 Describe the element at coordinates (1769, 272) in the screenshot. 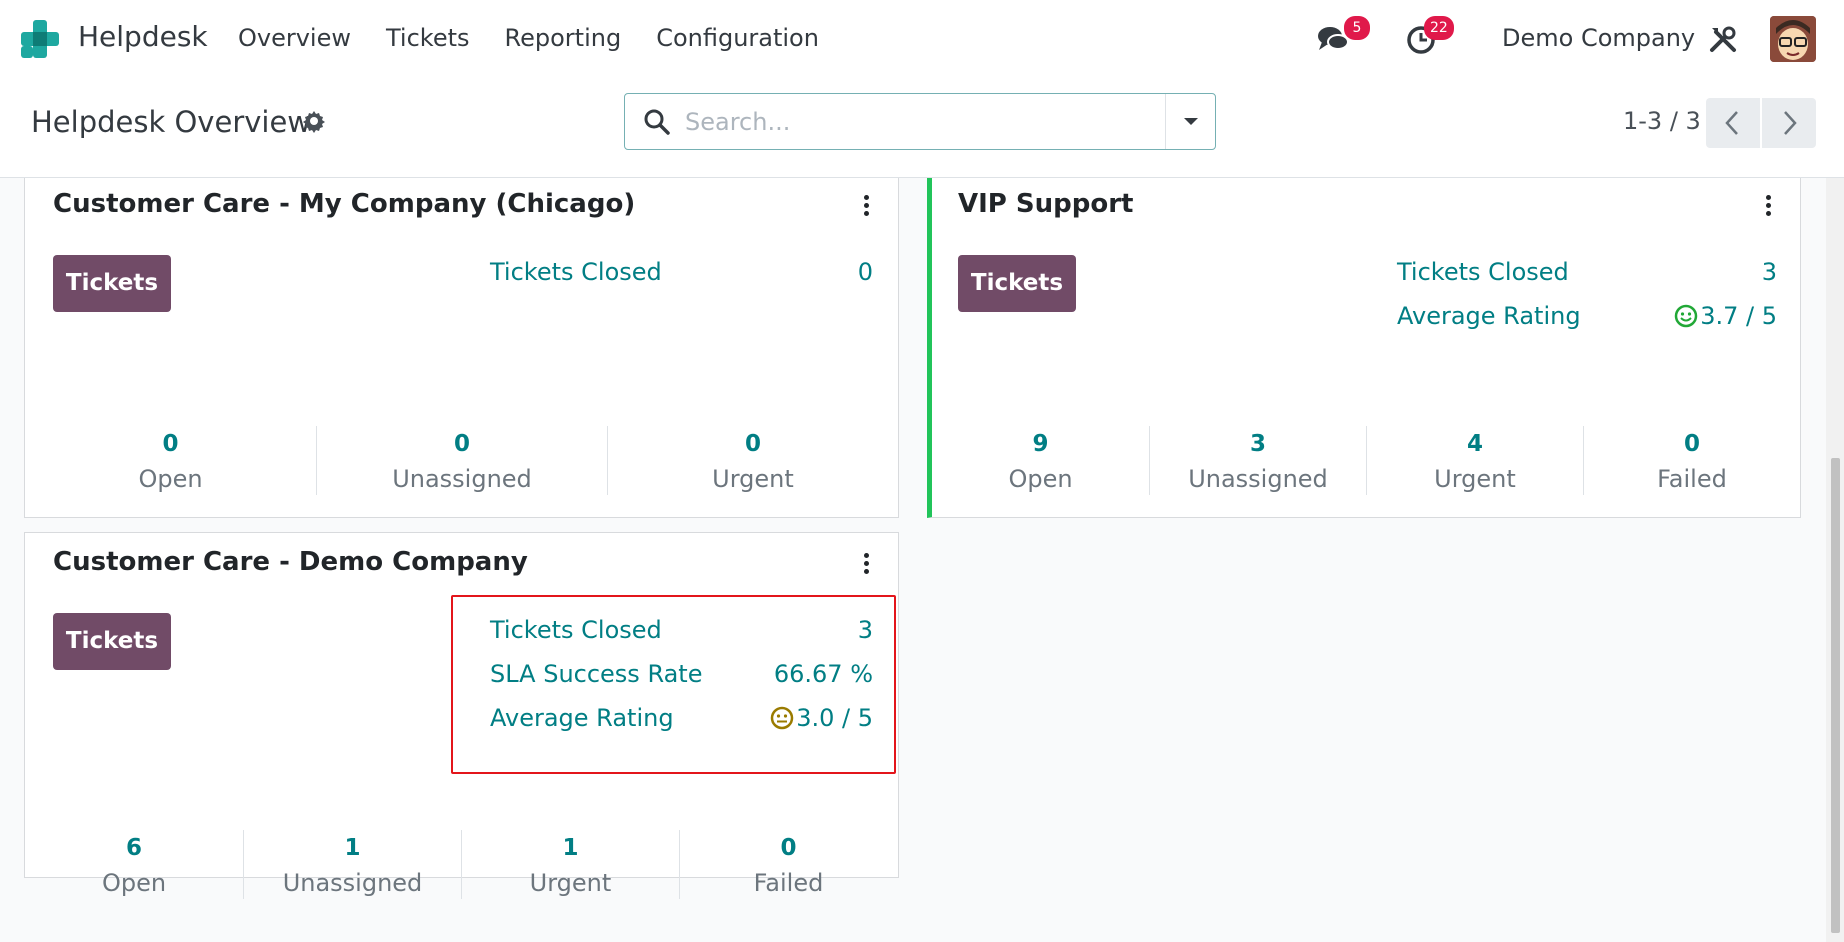

I see `stat-value: 3` at that location.